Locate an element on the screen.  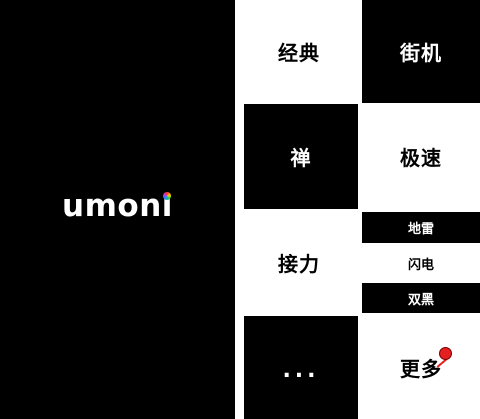
notification-dot-icon is located at coordinates (445, 353).